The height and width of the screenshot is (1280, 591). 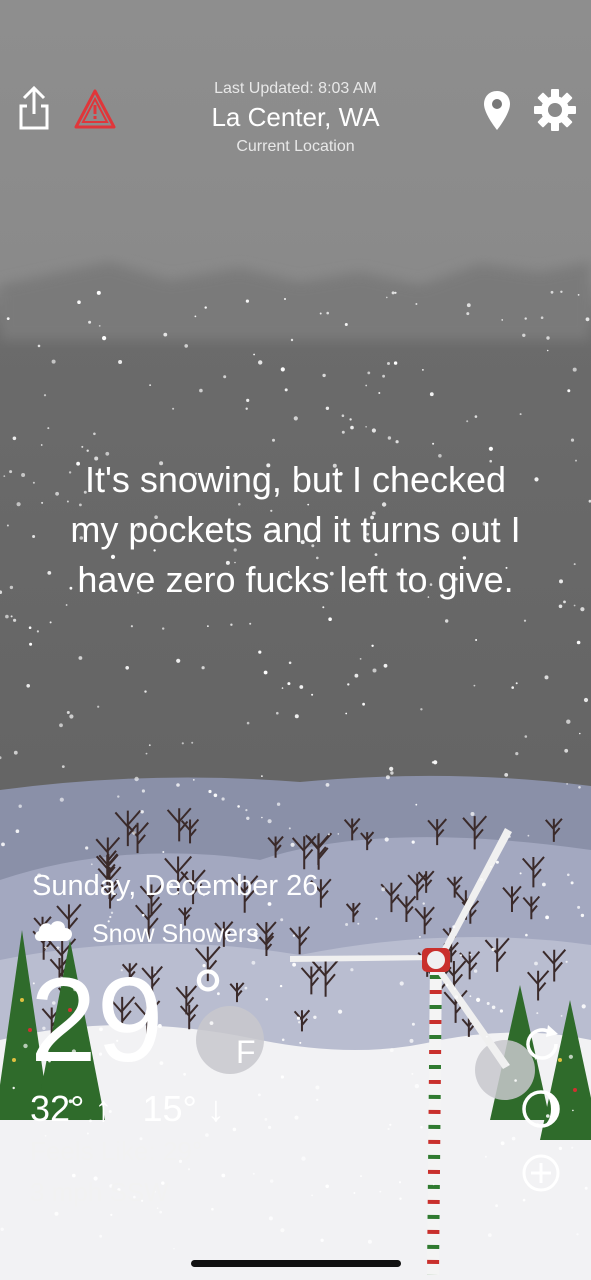 What do you see at coordinates (295, 146) in the screenshot?
I see `location-sublabel: Current Location` at bounding box center [295, 146].